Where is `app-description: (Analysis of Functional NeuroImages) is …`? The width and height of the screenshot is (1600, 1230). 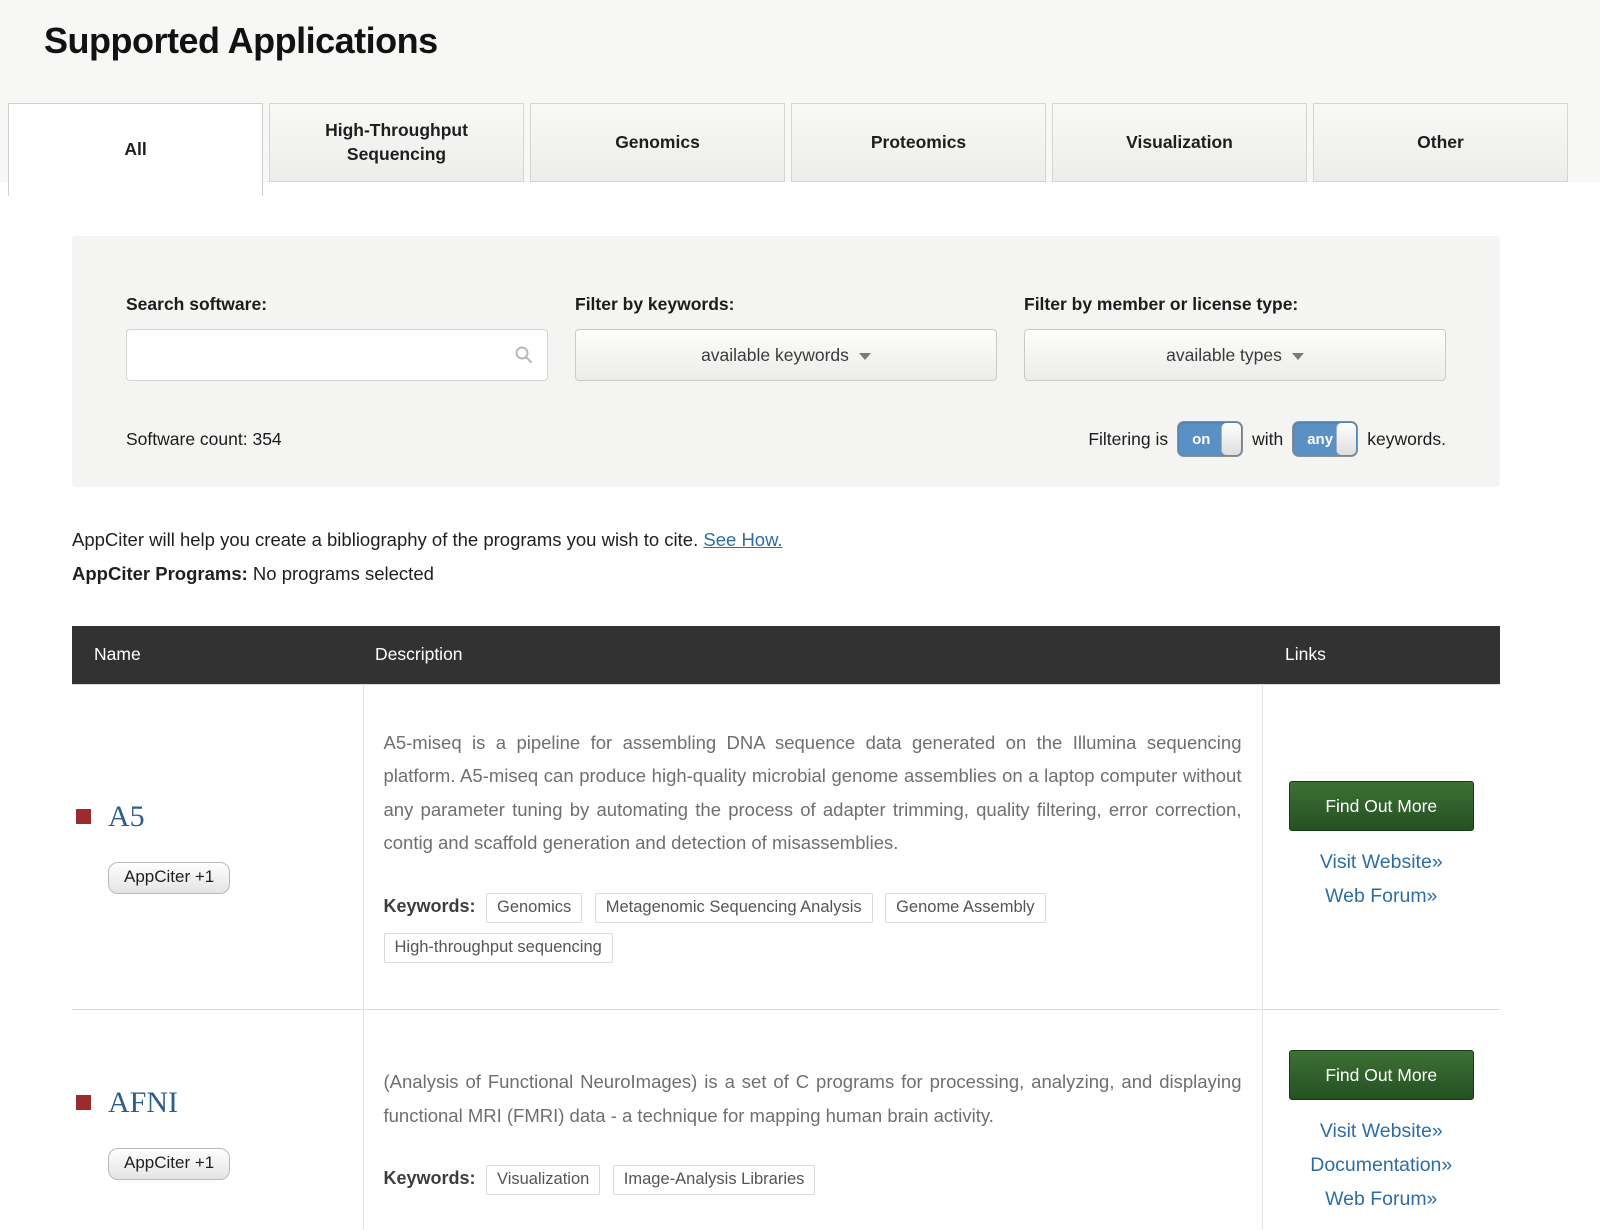 app-description: (Analysis of Functional NeuroImages) is … is located at coordinates (812, 1098).